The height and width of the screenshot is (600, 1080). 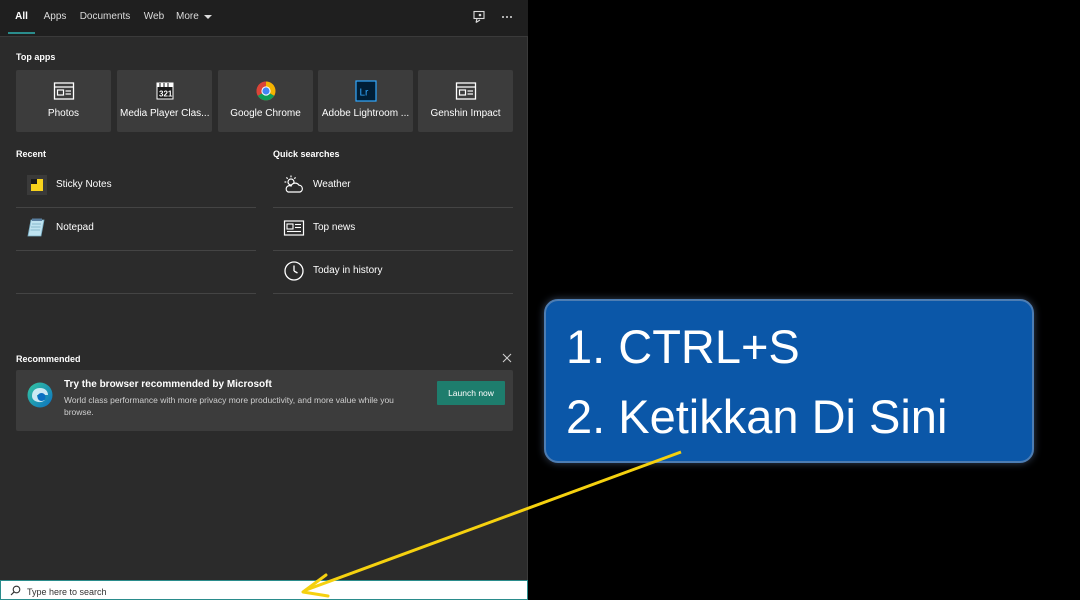 What do you see at coordinates (294, 271) in the screenshot?
I see `clock-icon` at bounding box center [294, 271].